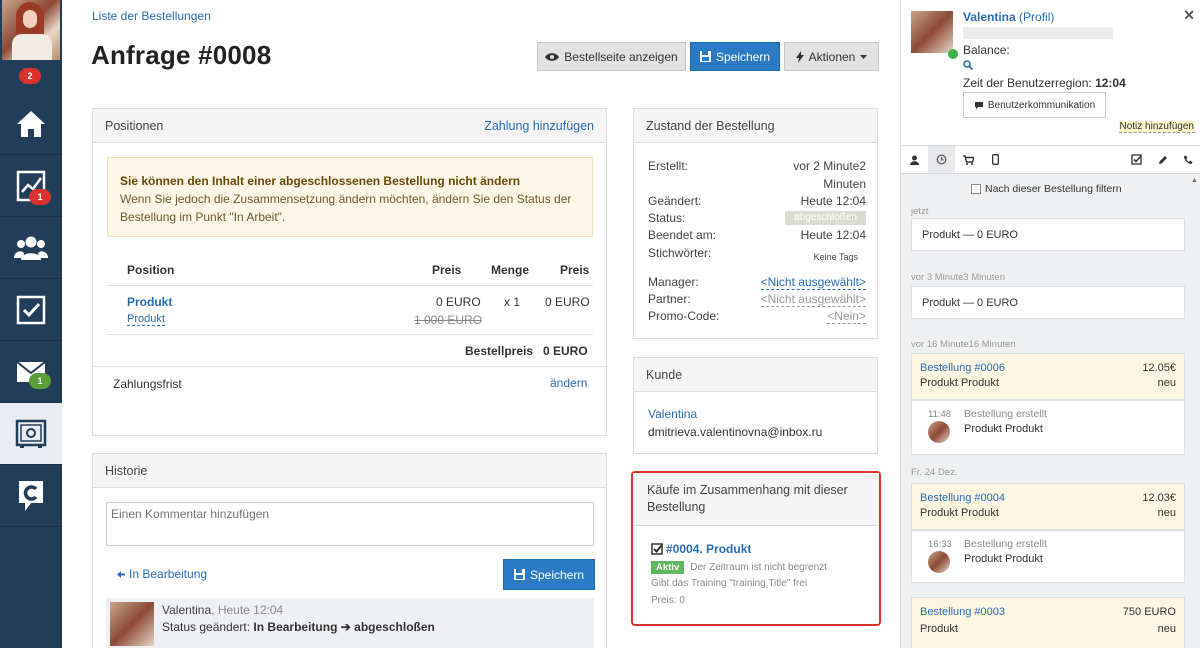  Describe the element at coordinates (959, 383) in the screenshot. I see `feed-order-product: Produkt Produkt` at that location.